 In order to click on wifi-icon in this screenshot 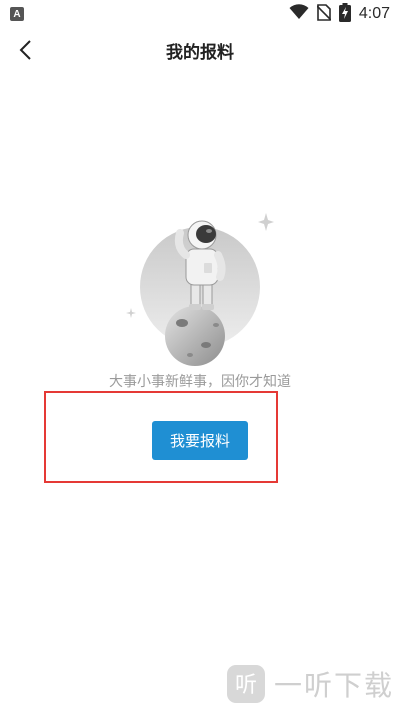, I will do `click(299, 14)`.